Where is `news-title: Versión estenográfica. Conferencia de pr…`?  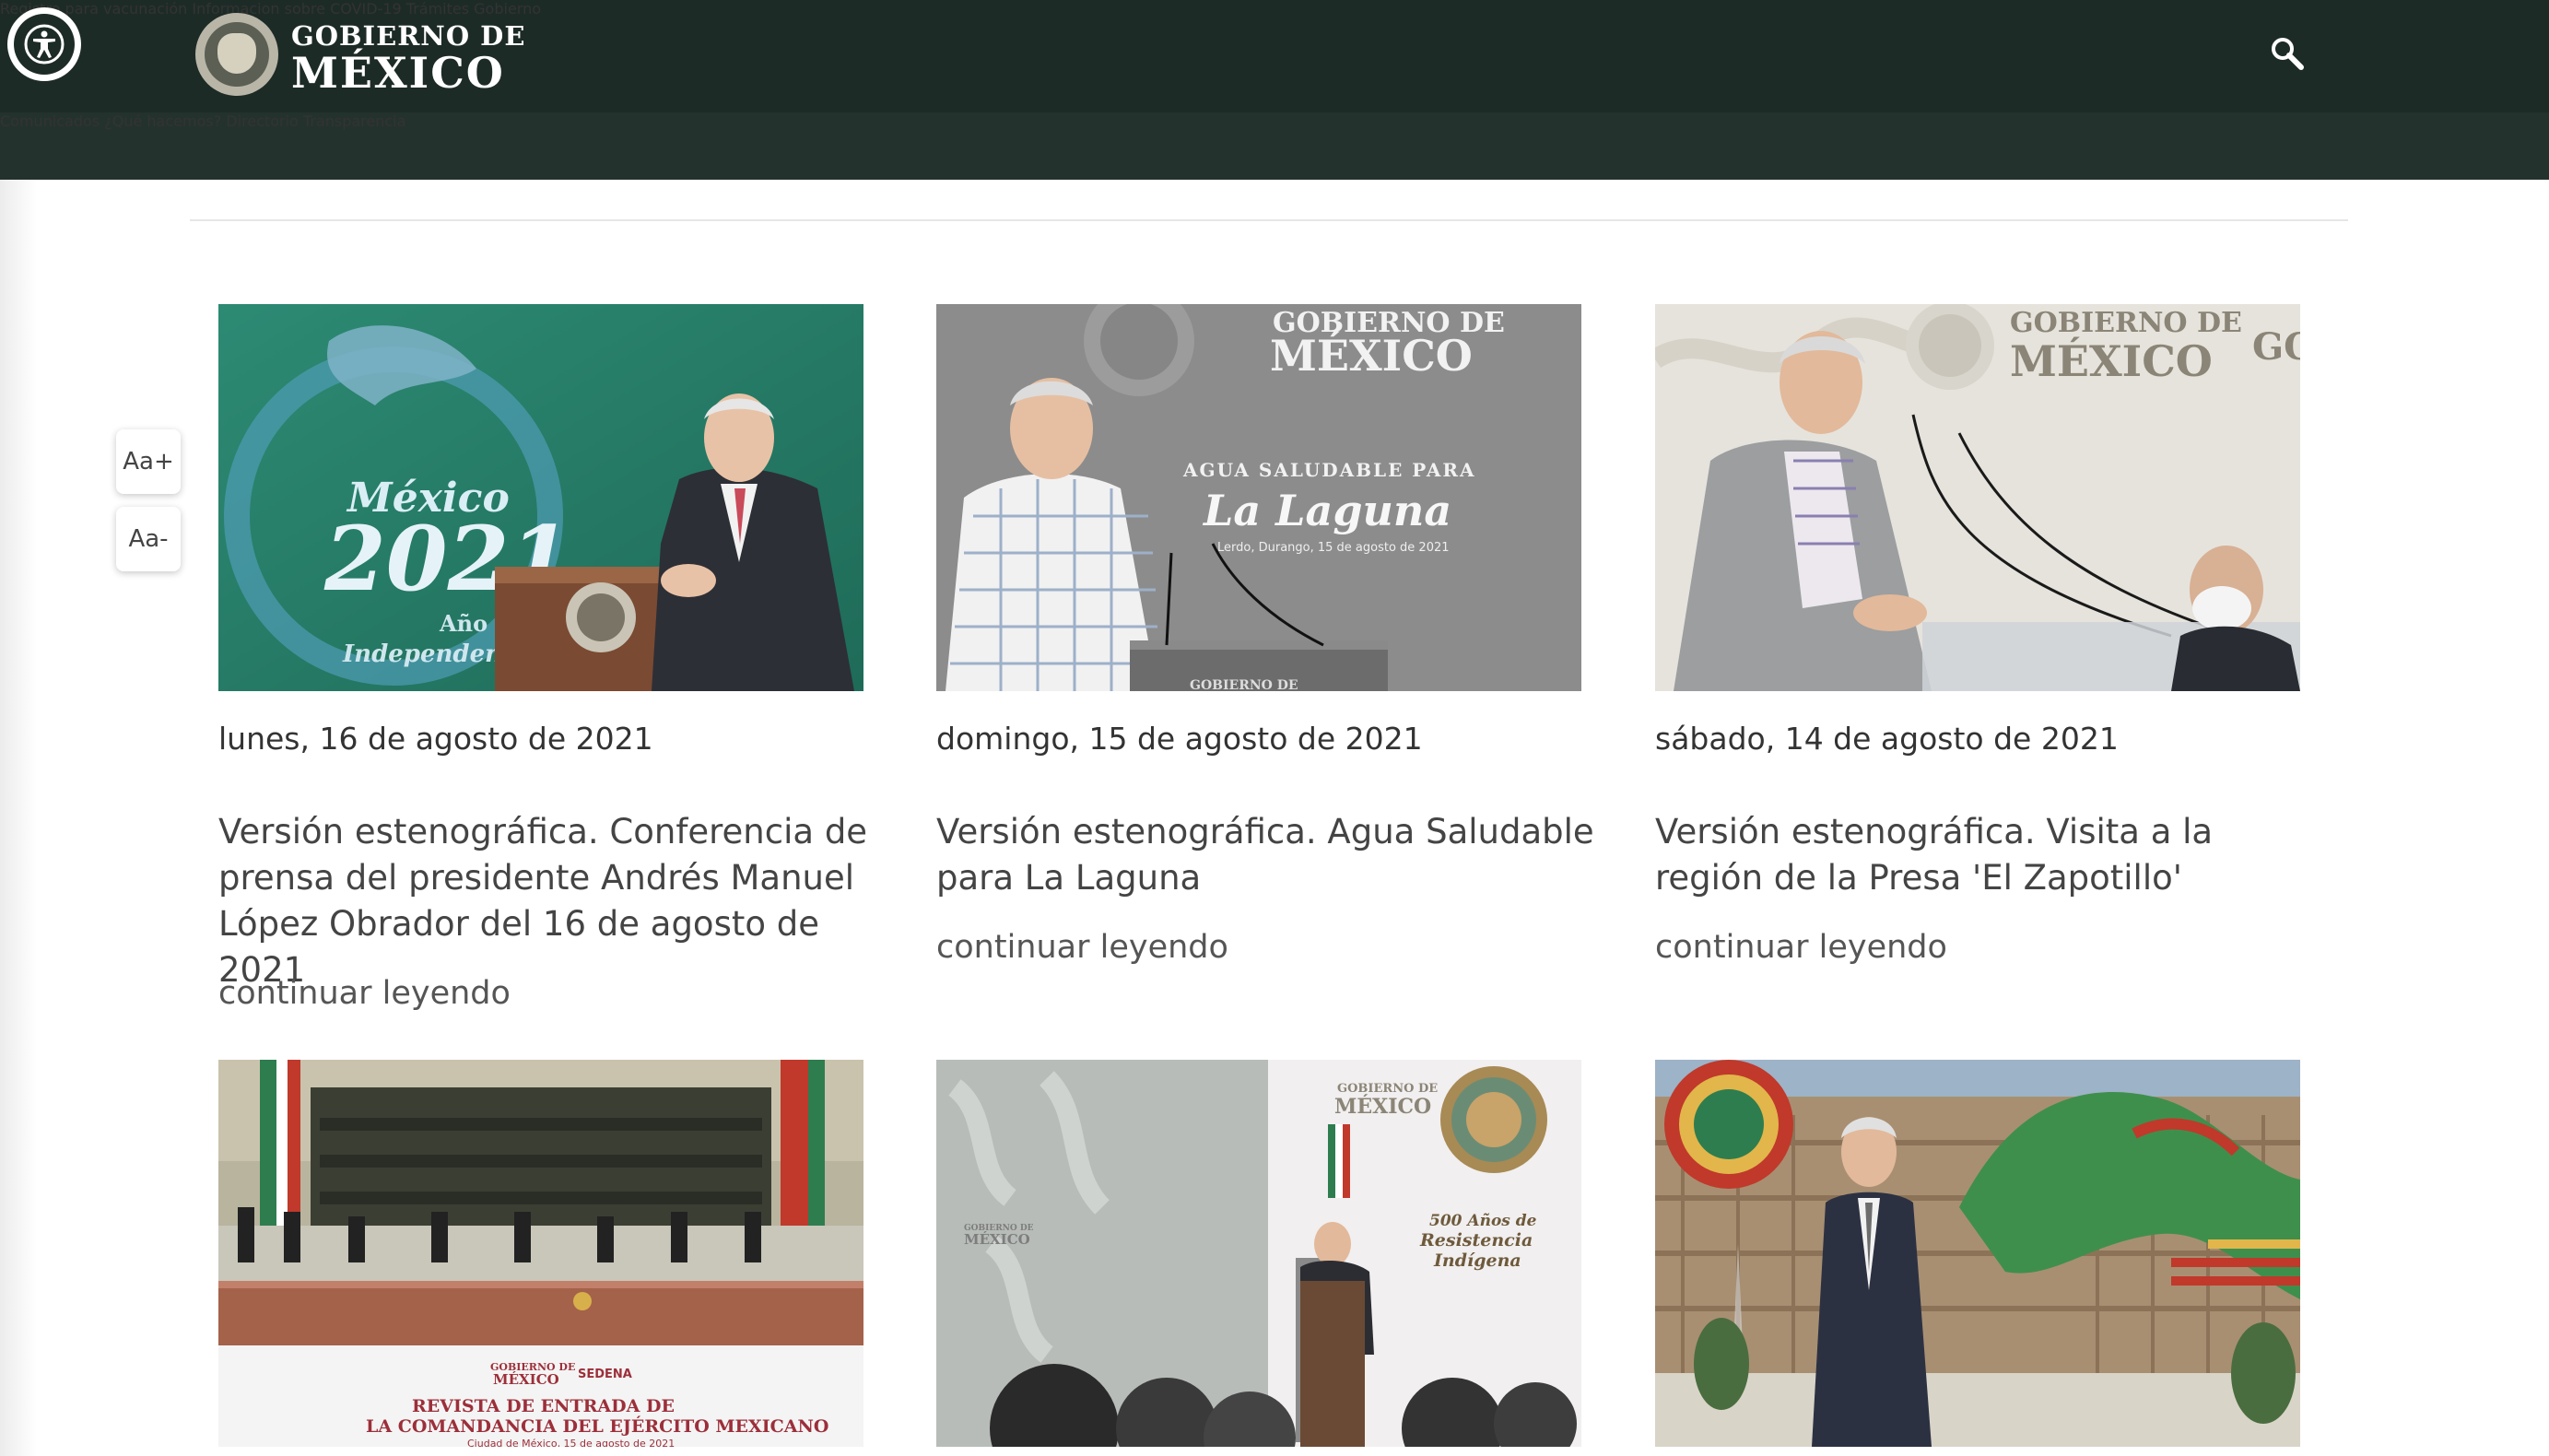
news-title: Versión estenográfica. Conferencia de pr… is located at coordinates (550, 901).